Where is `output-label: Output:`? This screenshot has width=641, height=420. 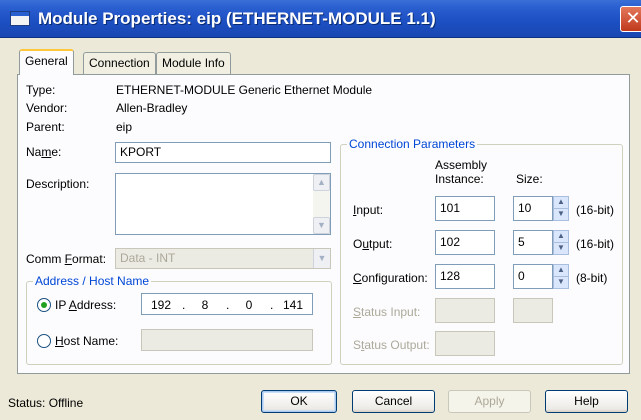 output-label: Output: is located at coordinates (373, 244).